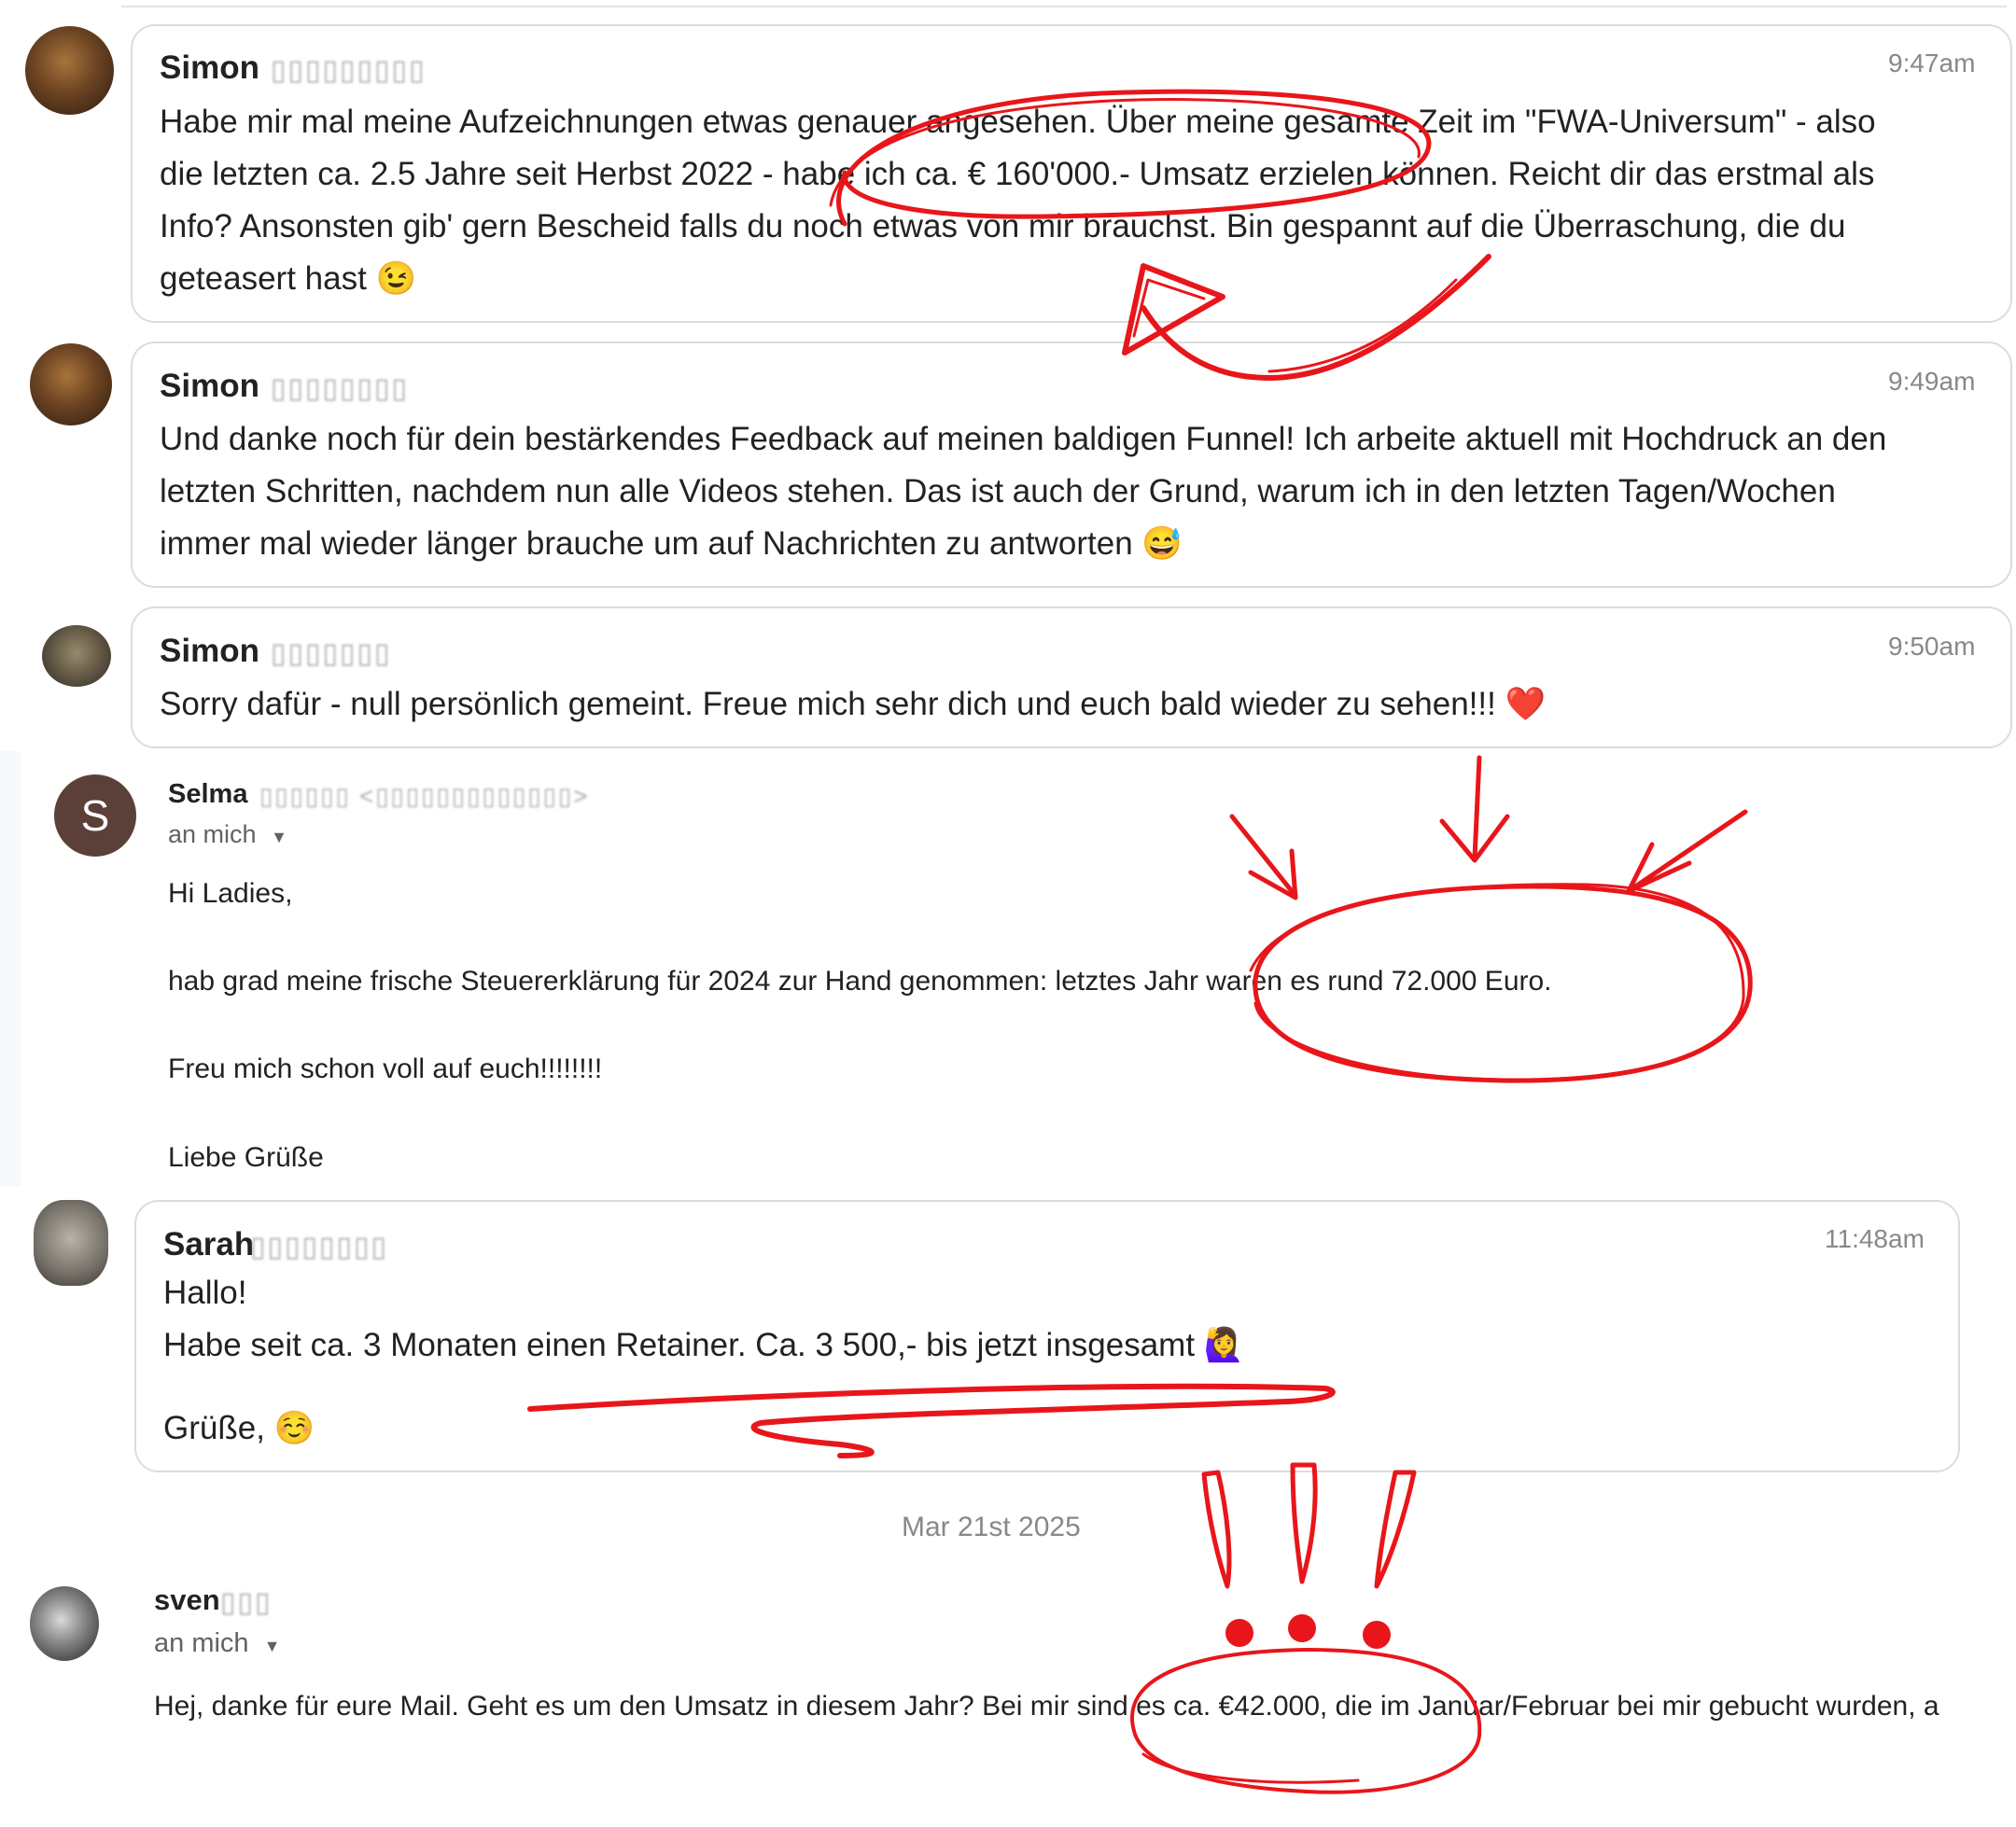 Image resolution: width=2016 pixels, height=1827 pixels. What do you see at coordinates (385, 1069) in the screenshot?
I see `email-line: Freu mich schon voll auf euch!!!!!!!!` at bounding box center [385, 1069].